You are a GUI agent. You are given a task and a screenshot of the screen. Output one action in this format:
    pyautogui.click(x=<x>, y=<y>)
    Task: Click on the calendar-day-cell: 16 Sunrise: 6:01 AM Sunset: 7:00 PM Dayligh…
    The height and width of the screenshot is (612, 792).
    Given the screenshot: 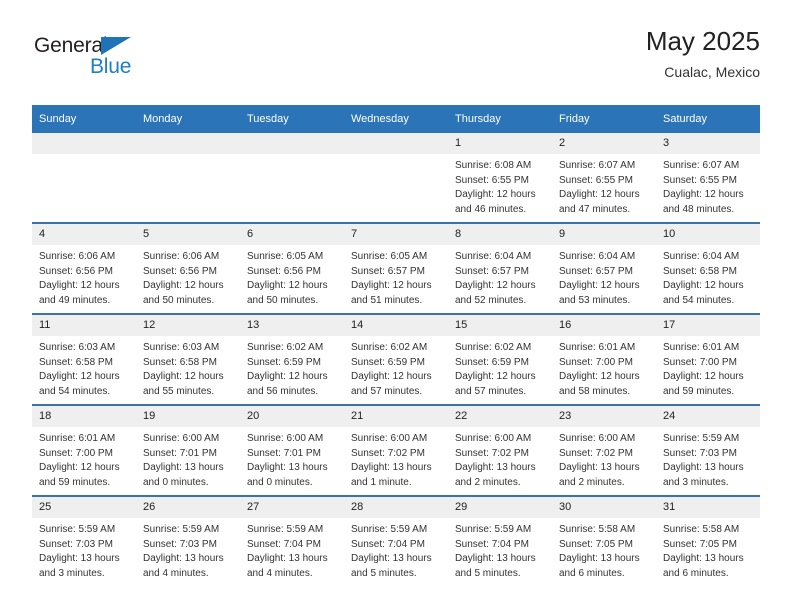 What is the action you would take?
    pyautogui.click(x=604, y=359)
    